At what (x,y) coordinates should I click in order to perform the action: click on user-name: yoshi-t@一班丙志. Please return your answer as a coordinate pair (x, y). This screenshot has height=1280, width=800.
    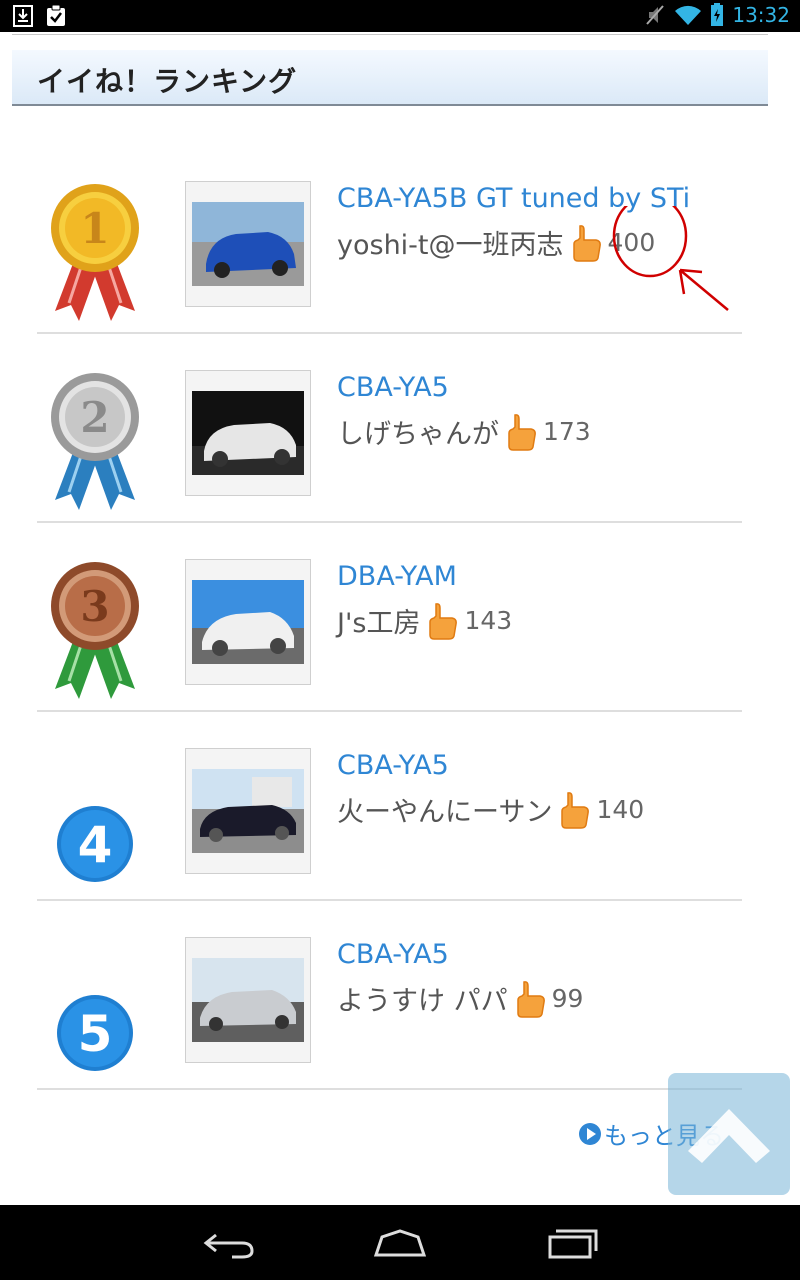
    Looking at the image, I should click on (450, 242).